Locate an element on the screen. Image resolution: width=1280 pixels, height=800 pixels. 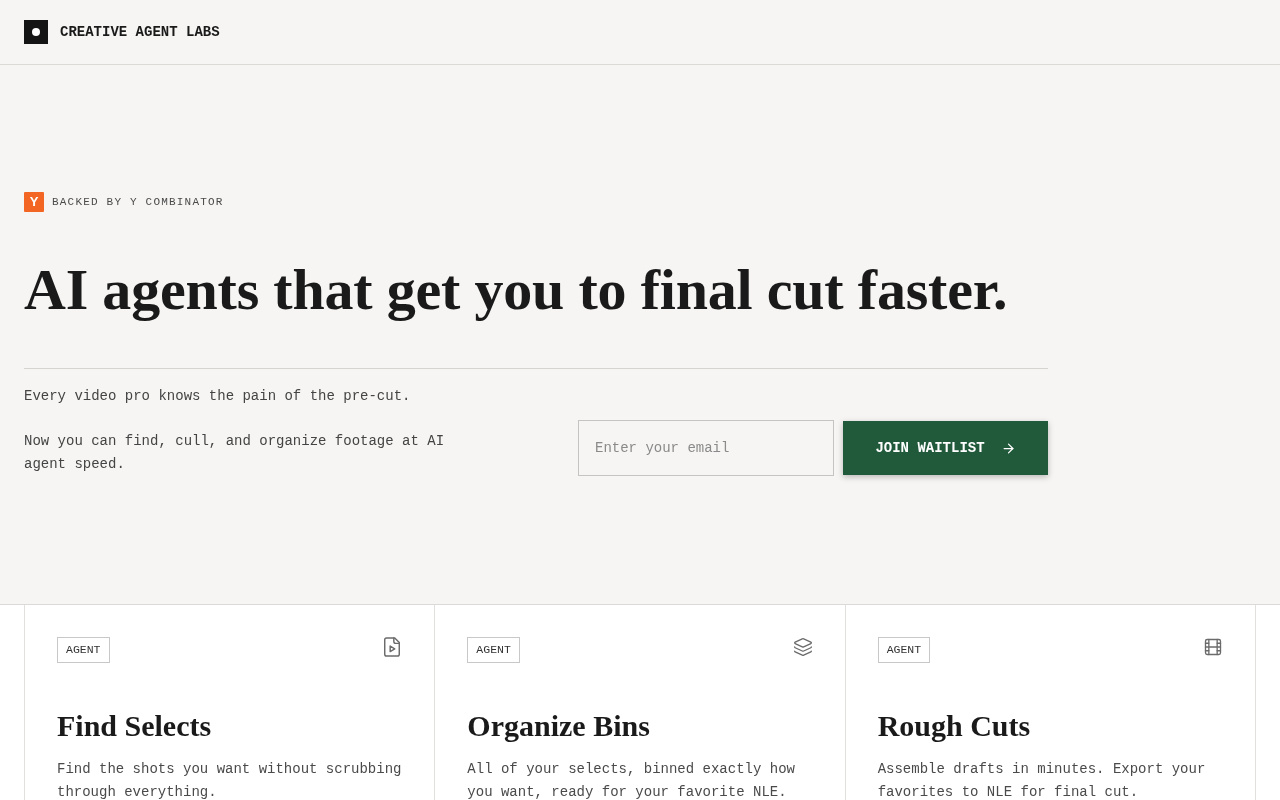
headline: AI agents that get you to final cut faster. is located at coordinates (516, 290).